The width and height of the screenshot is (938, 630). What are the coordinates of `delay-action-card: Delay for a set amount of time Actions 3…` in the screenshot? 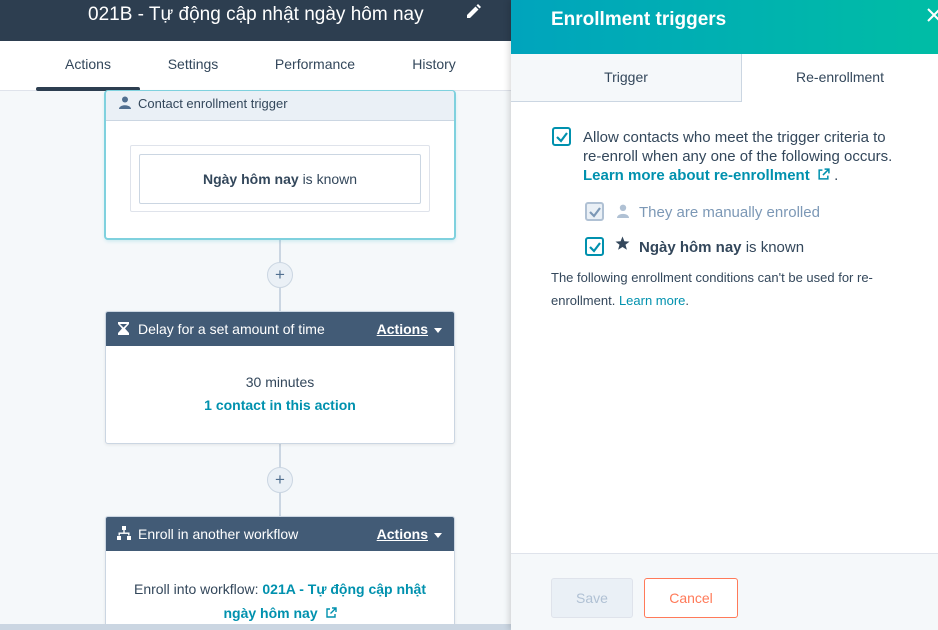 It's located at (280, 377).